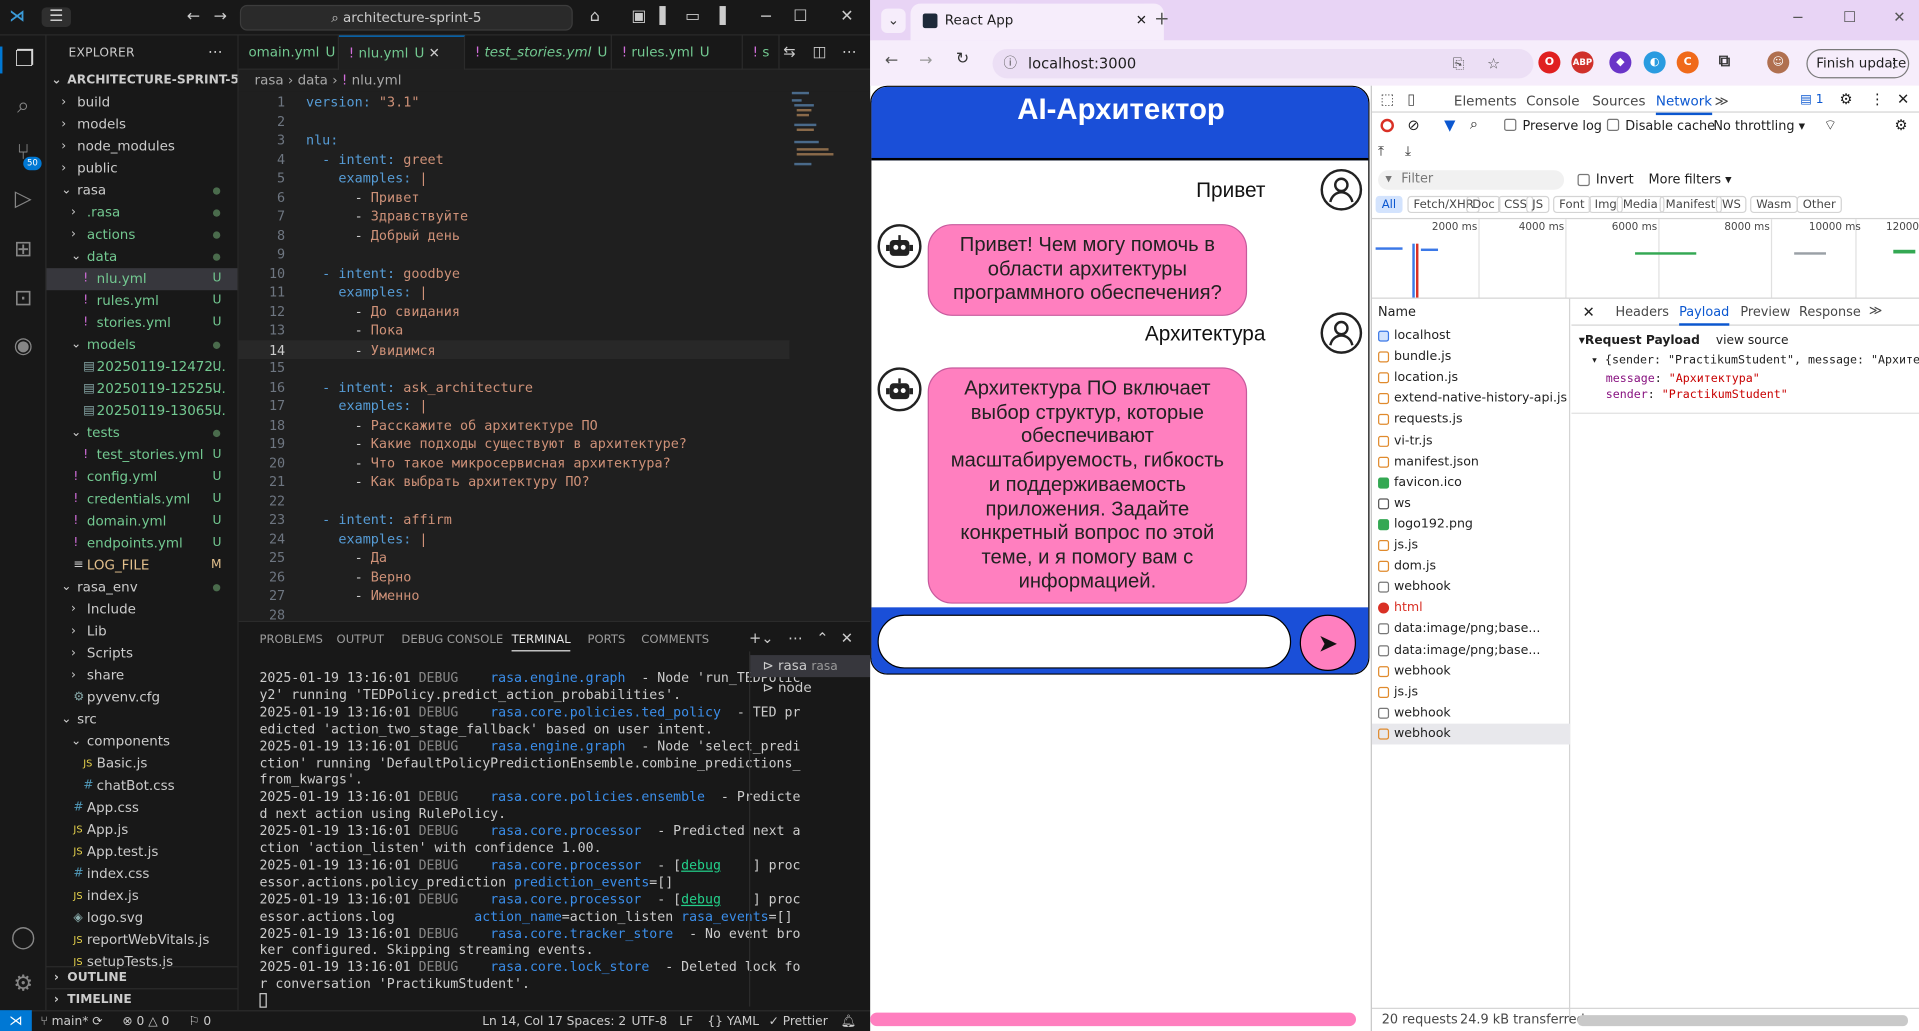  Describe the element at coordinates (23, 298) in the screenshot. I see `remote-explorer-icon: ⊡` at that location.